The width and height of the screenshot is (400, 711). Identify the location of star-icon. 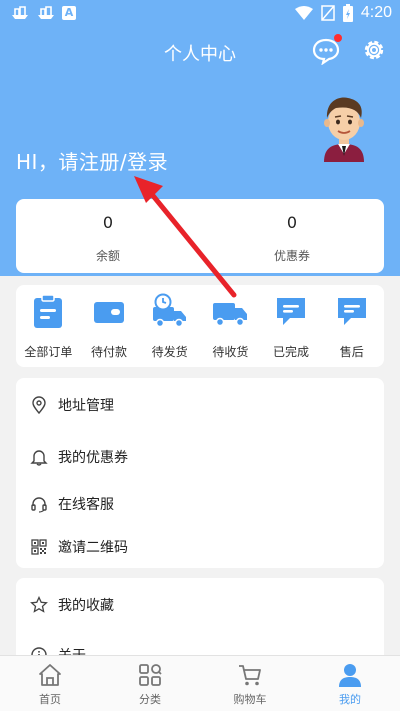
(39, 604).